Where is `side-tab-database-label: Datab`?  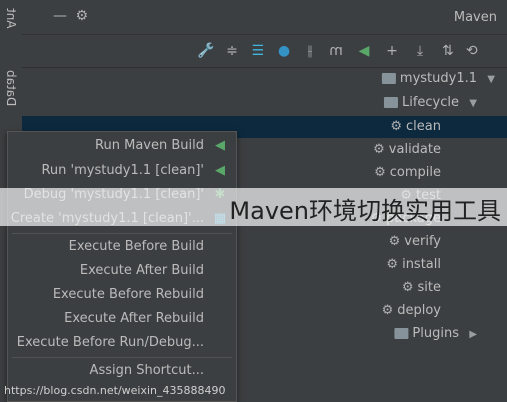 side-tab-database-label: Datab is located at coordinates (11, 88).